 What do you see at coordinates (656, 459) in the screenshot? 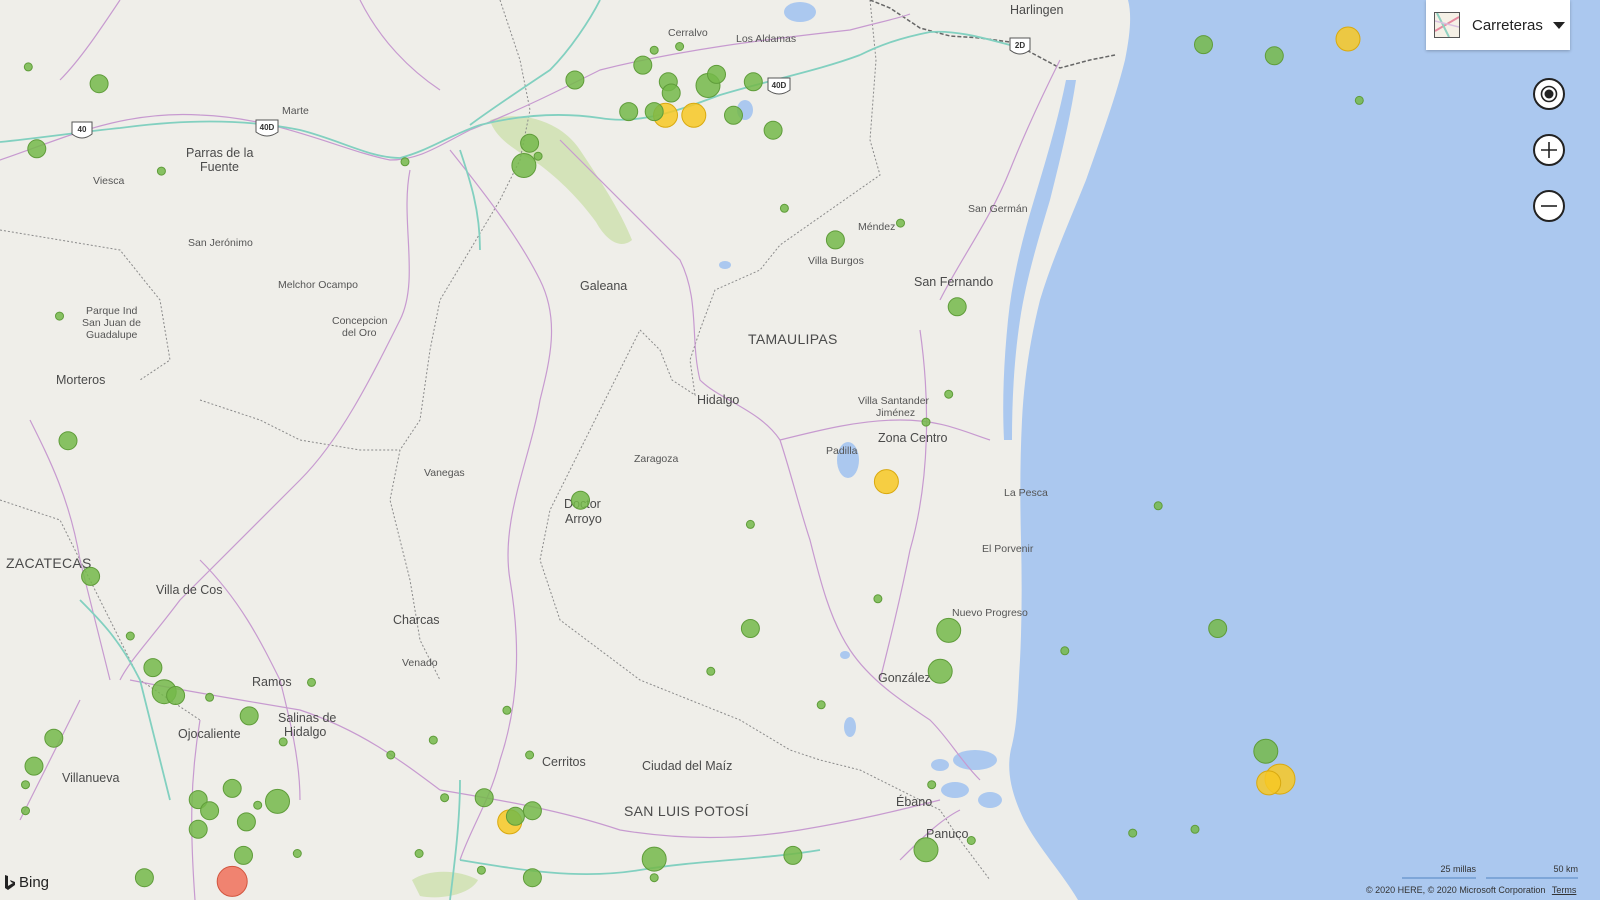
I see `town-label: Zaragoza` at bounding box center [656, 459].